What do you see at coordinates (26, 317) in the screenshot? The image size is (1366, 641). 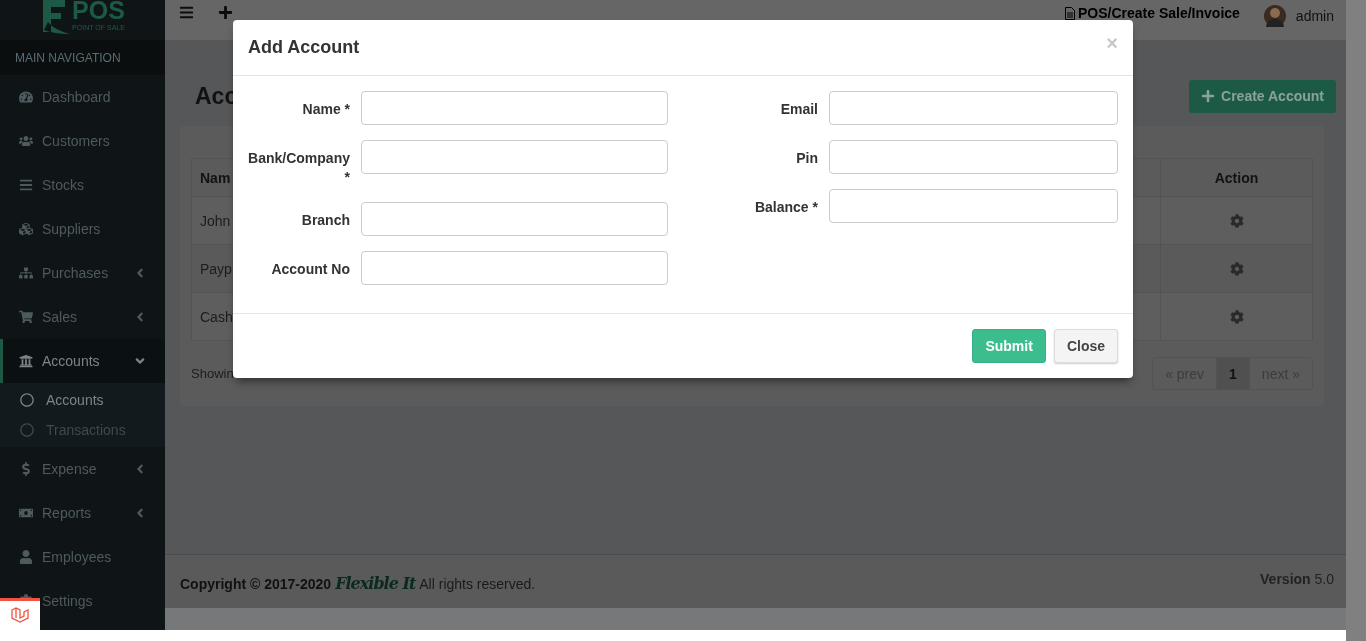 I see `cart-icon` at bounding box center [26, 317].